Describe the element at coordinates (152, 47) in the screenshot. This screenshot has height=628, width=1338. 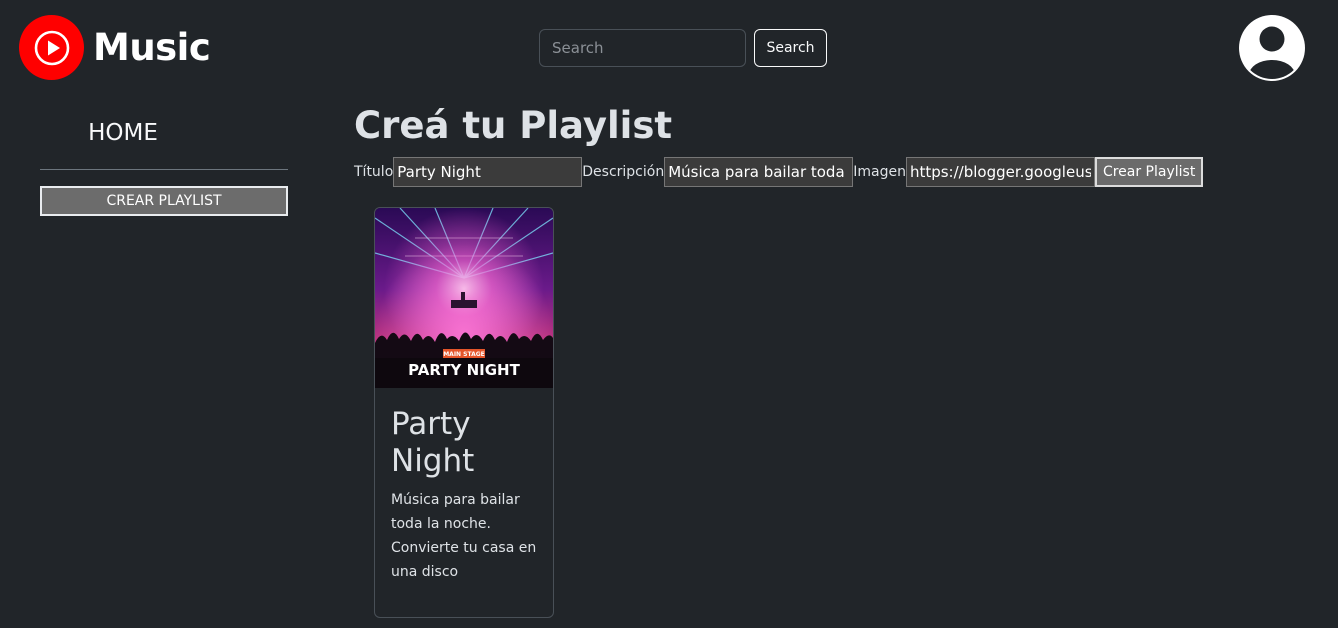
I see `logo-text: Music` at that location.